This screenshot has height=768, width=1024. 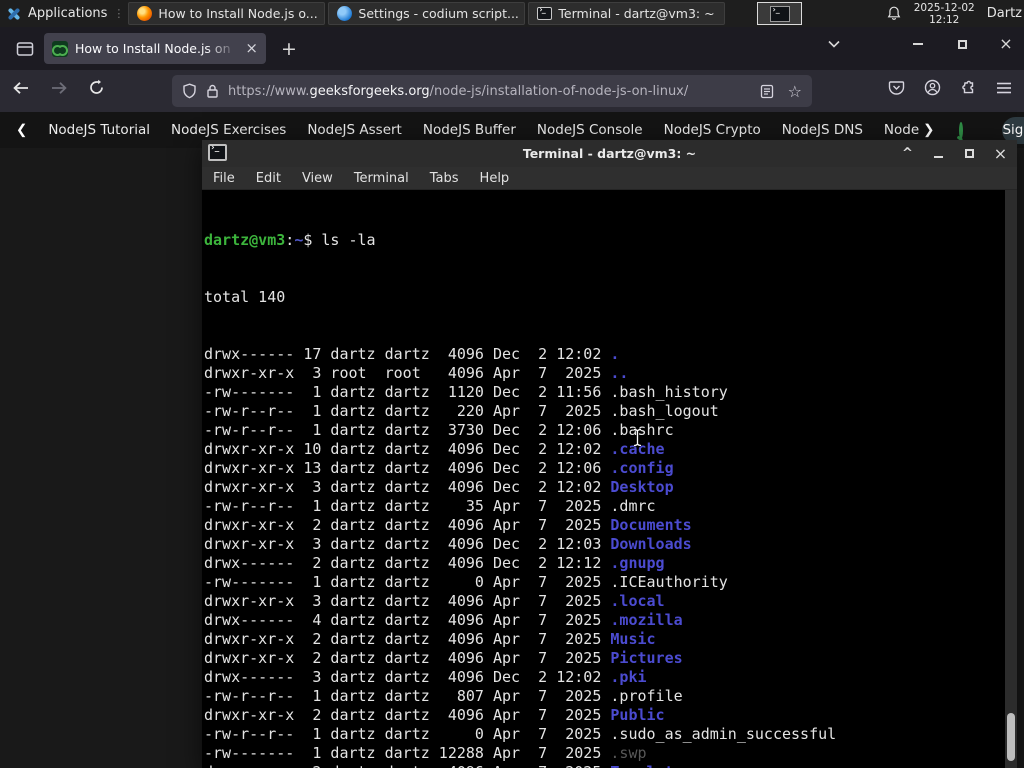 I want to click on tab-title: How to Install Node.js on, so click(x=153, y=48).